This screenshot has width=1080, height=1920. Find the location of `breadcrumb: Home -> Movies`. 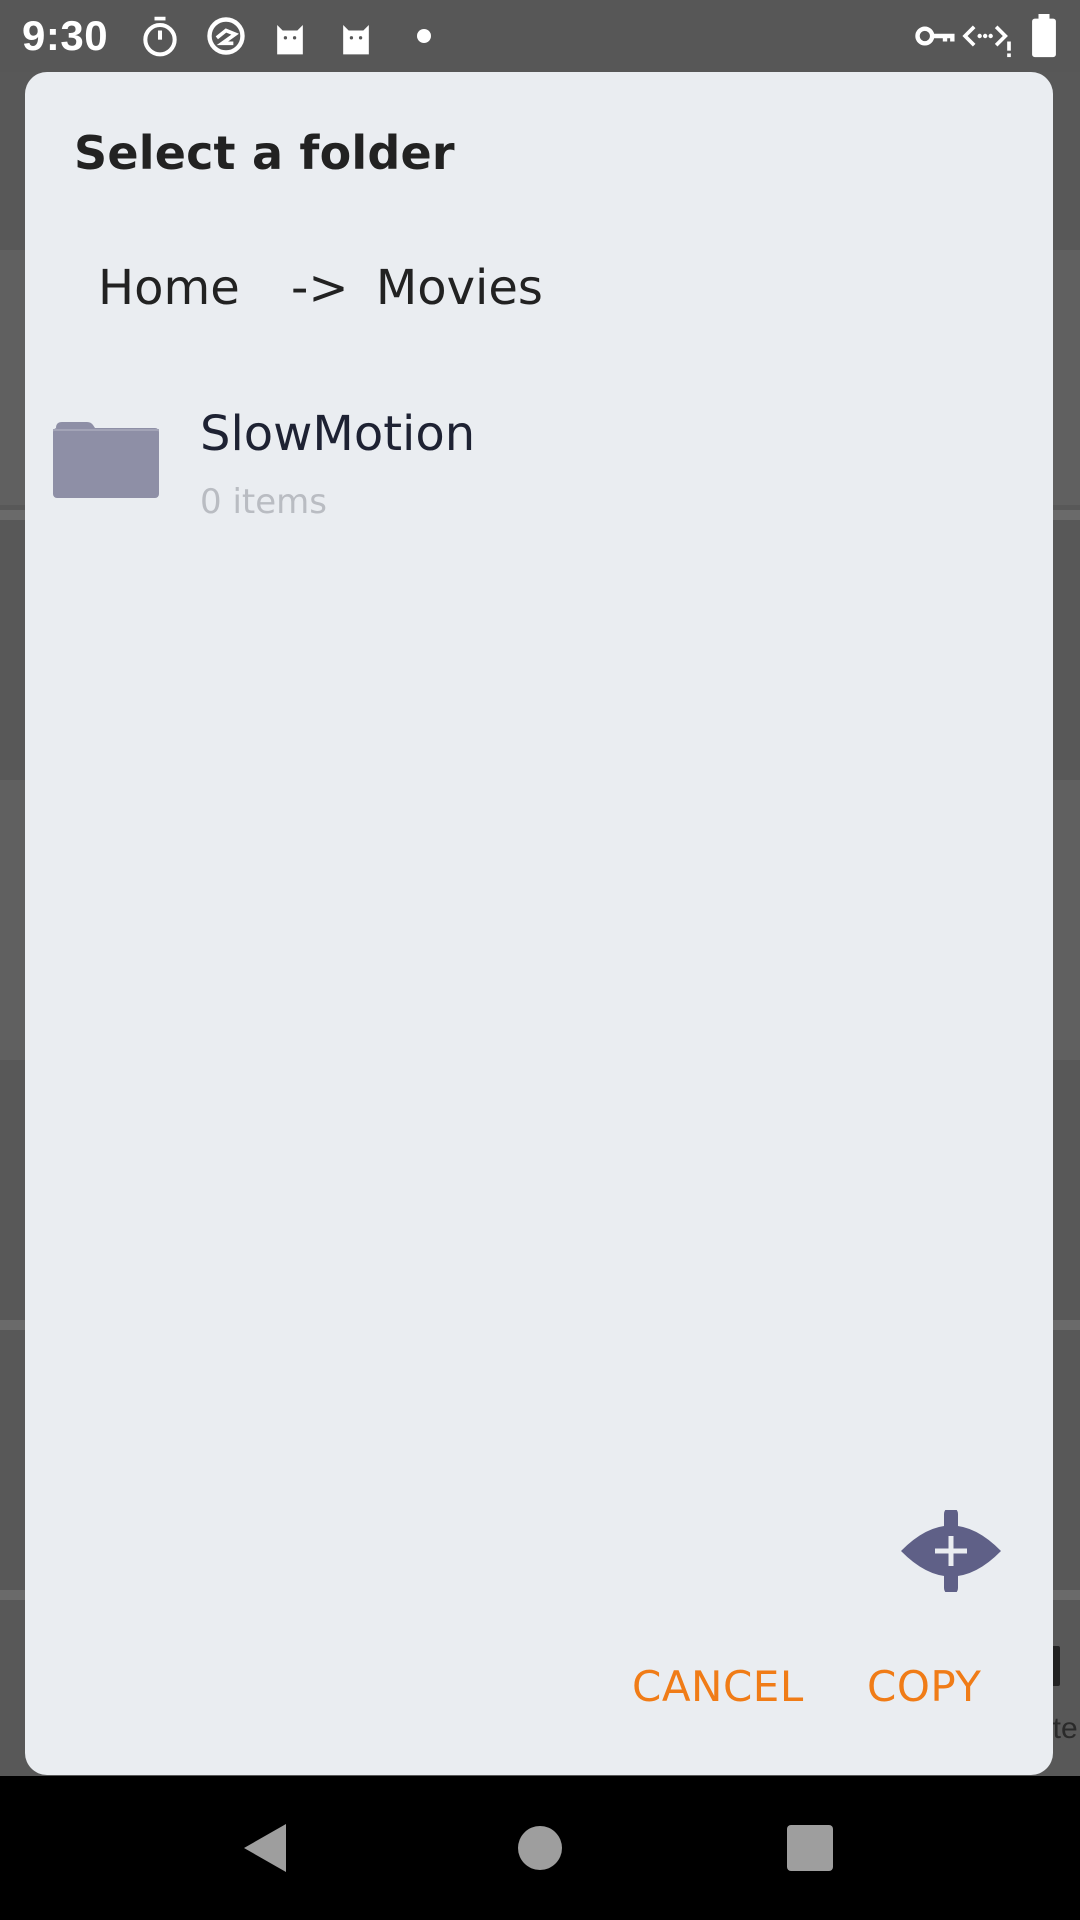

breadcrumb: Home -> Movies is located at coordinates (320, 288).